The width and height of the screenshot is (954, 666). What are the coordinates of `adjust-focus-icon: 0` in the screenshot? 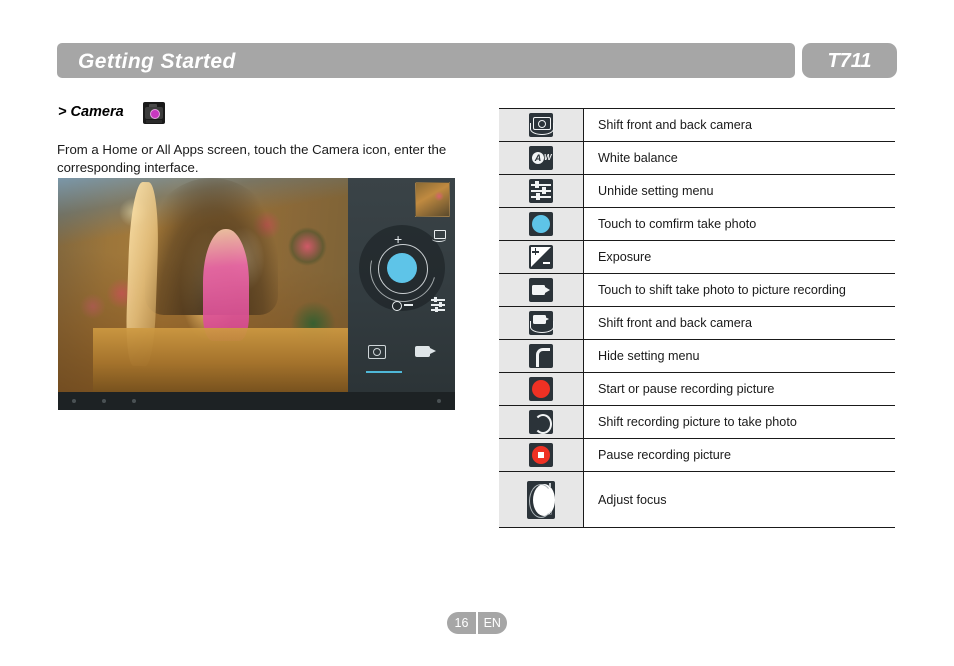 It's located at (541, 499).